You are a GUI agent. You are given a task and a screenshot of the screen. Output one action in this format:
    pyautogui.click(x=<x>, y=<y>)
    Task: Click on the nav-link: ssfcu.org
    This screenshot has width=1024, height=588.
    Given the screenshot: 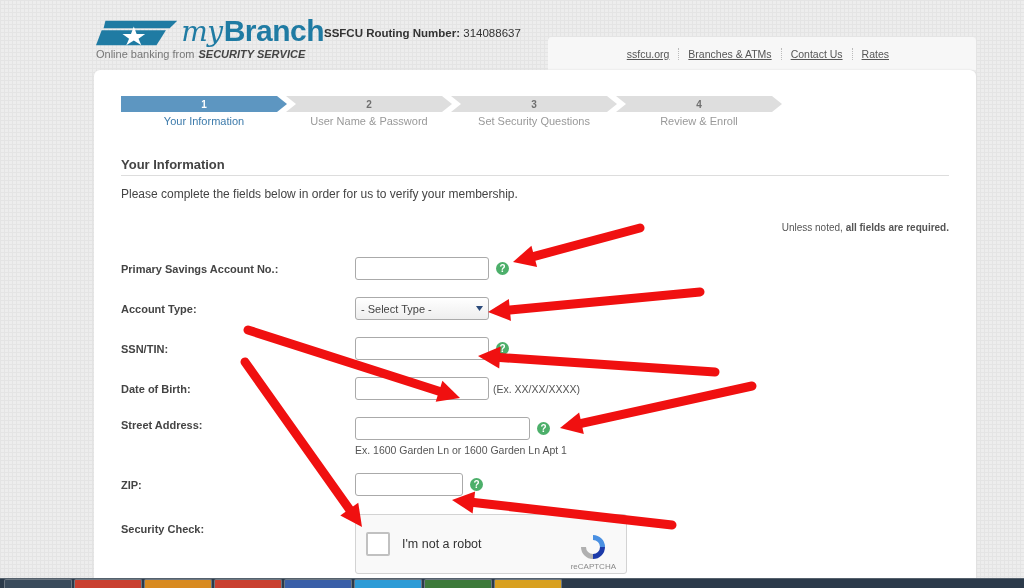 What is the action you would take?
    pyautogui.click(x=648, y=53)
    